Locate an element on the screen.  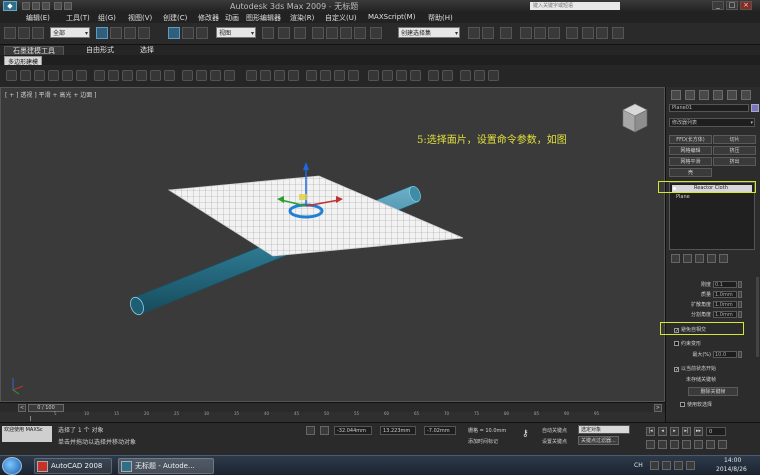
rendered-frame-icon is located at coordinates (602, 33).